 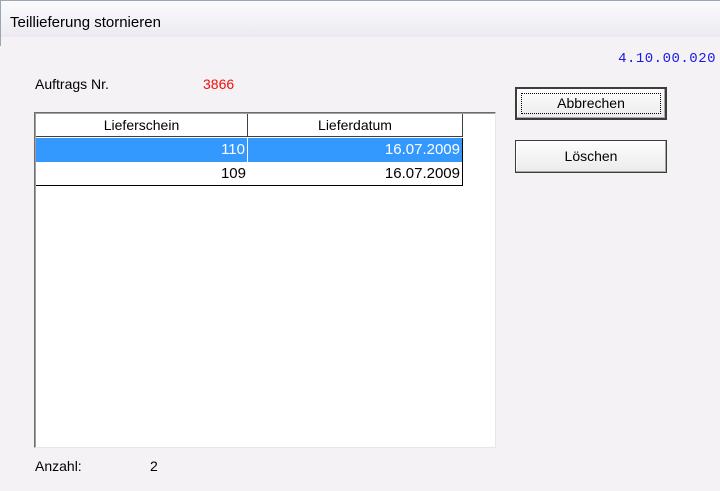 I want to click on delete-button: Löschen, so click(x=591, y=156).